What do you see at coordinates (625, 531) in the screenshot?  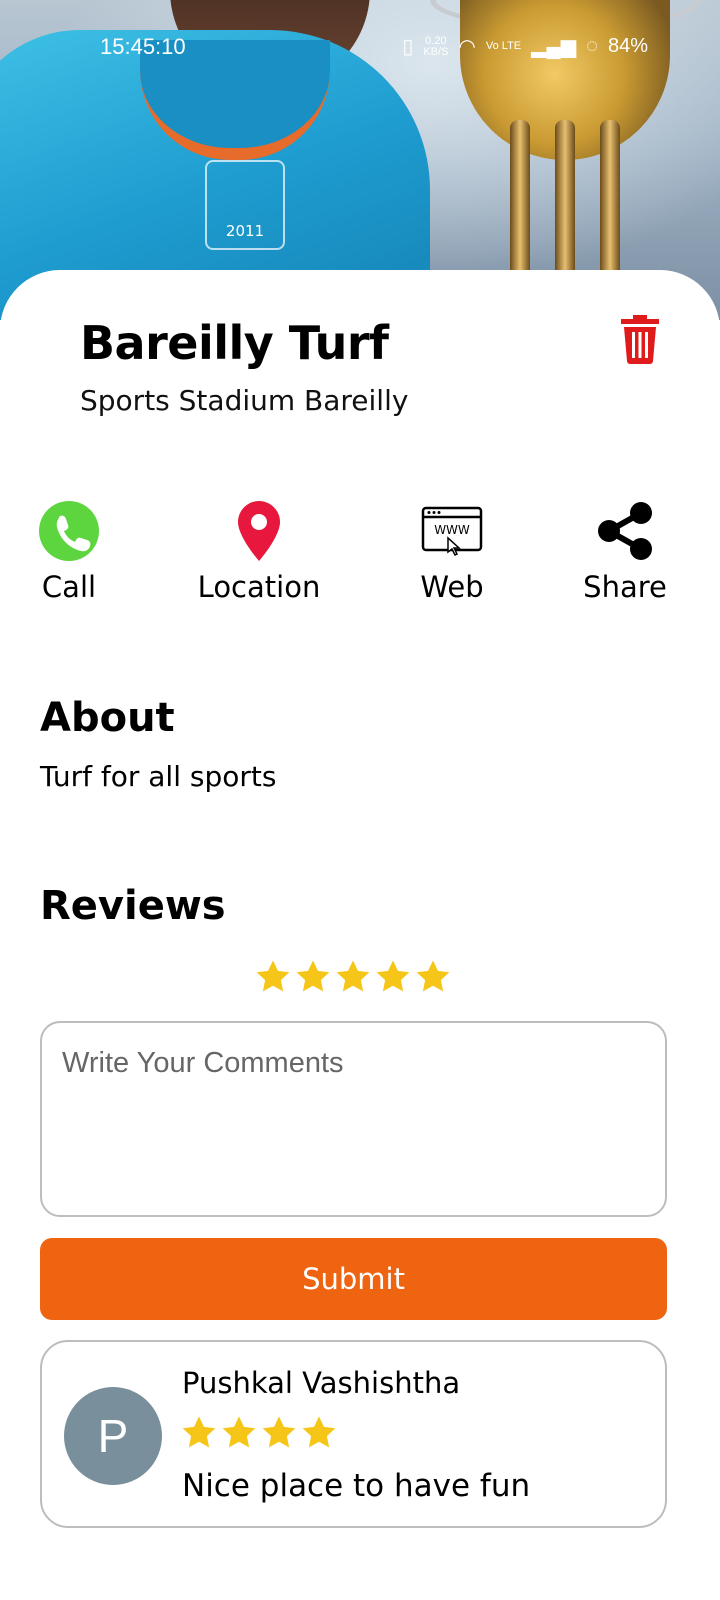 I see `share-icon` at bounding box center [625, 531].